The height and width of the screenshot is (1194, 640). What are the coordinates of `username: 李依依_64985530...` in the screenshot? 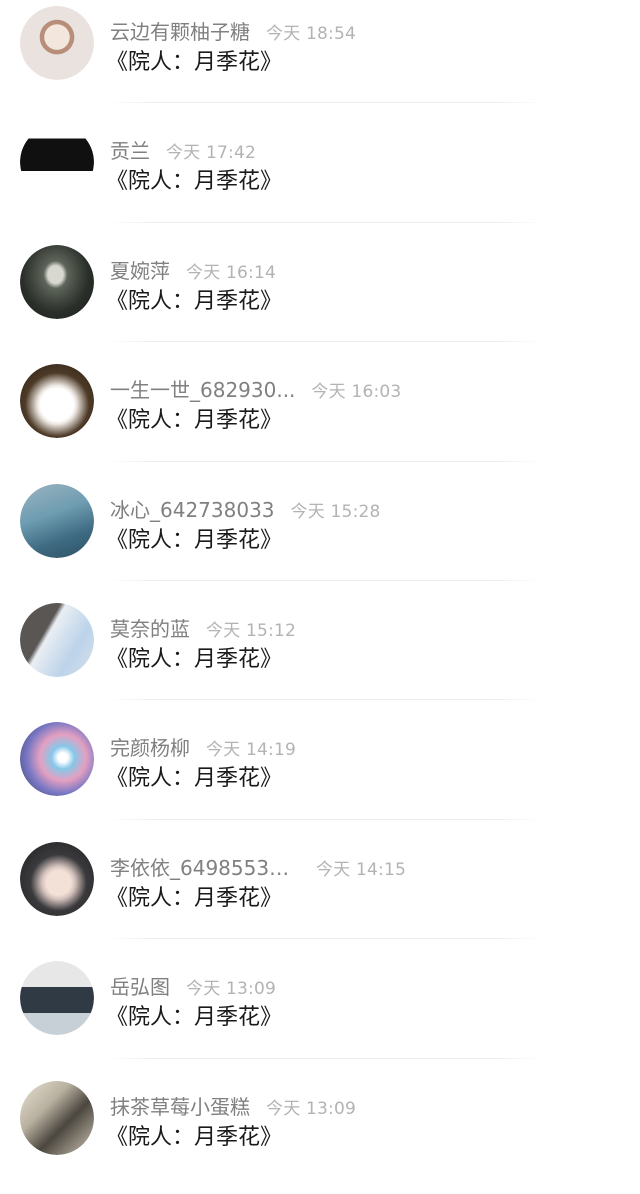 It's located at (205, 866).